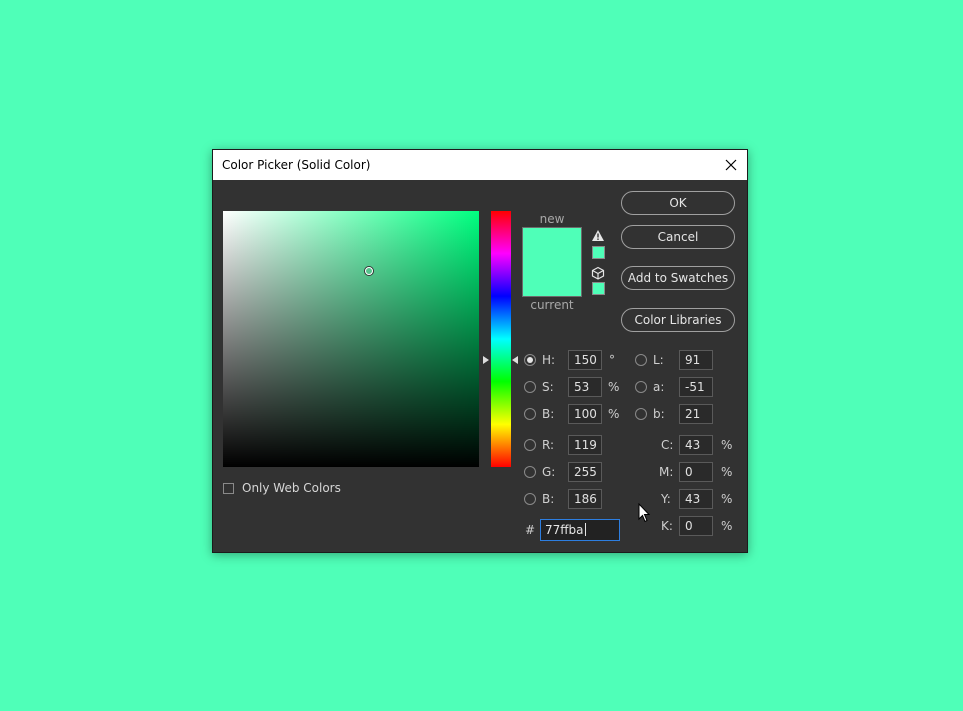 This screenshot has height=711, width=963. What do you see at coordinates (614, 387) in the screenshot?
I see `saturation-unit: %` at bounding box center [614, 387].